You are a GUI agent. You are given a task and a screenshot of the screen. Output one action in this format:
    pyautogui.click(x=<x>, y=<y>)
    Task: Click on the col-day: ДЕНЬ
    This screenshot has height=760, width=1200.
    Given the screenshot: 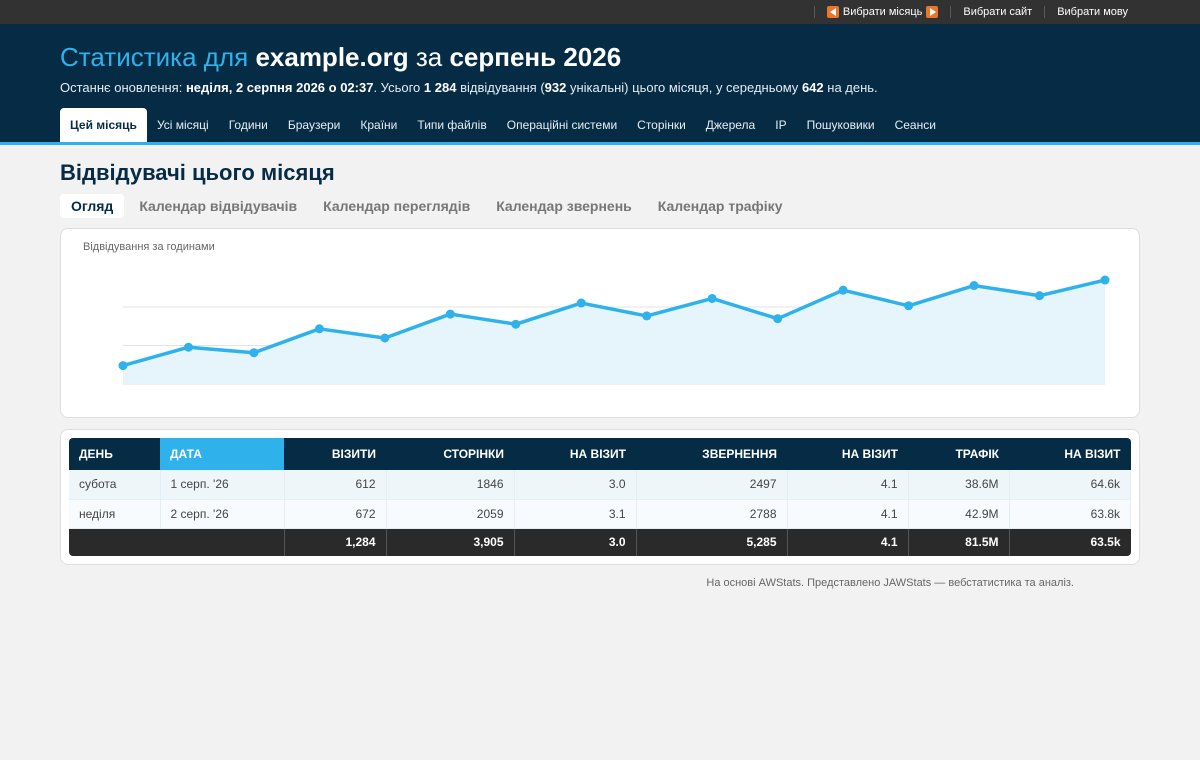 What is the action you would take?
    pyautogui.click(x=114, y=454)
    